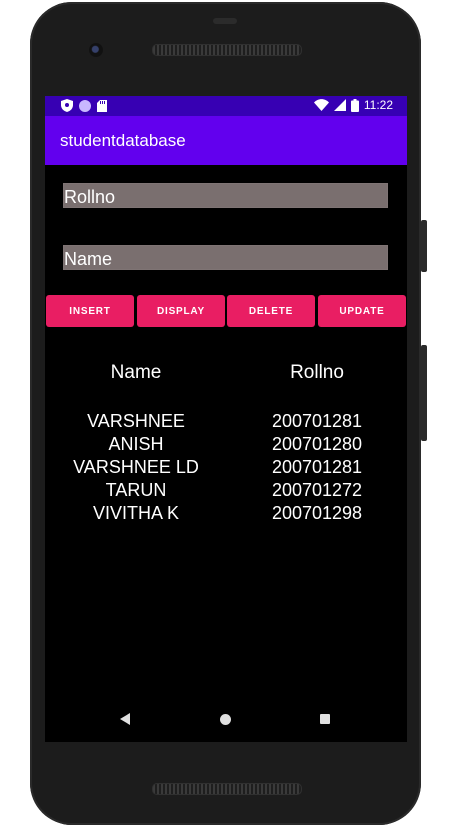 The image size is (450, 829). I want to click on rollno-placeholder: Rollno, so click(90, 197).